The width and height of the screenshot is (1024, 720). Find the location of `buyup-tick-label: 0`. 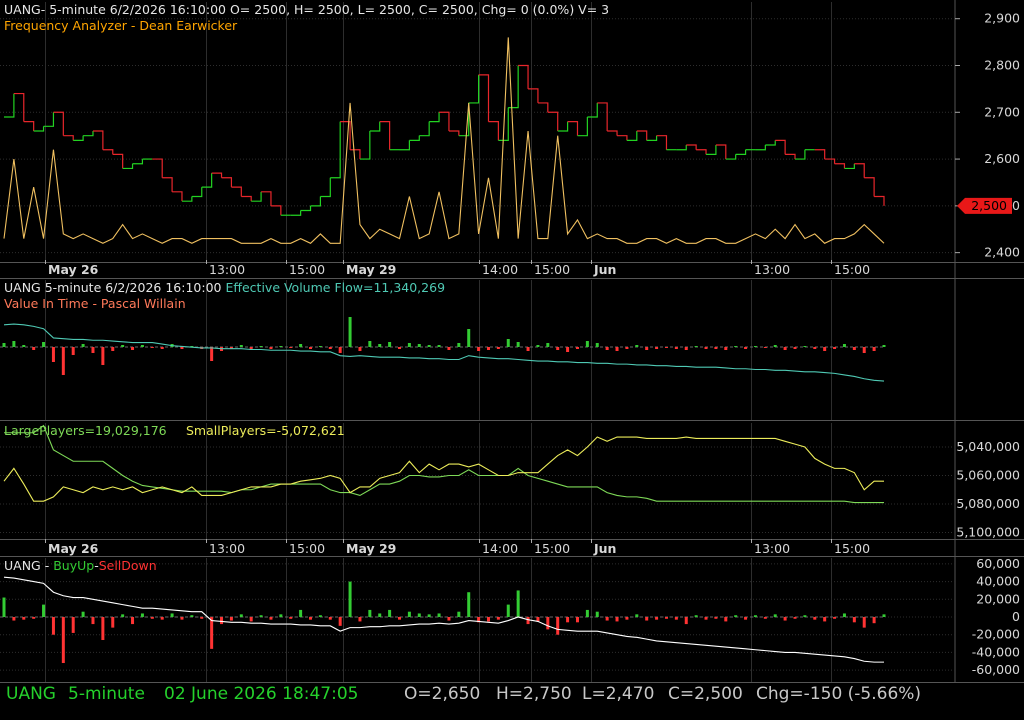

buyup-tick-label: 0 is located at coordinates (1016, 616).